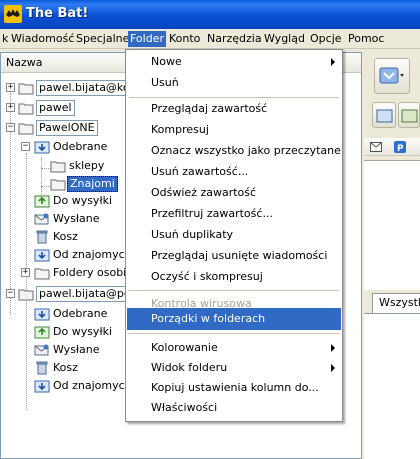 This screenshot has height=459, width=420. What do you see at coordinates (392, 147) in the screenshot?
I see `message-list-header: P` at bounding box center [392, 147].